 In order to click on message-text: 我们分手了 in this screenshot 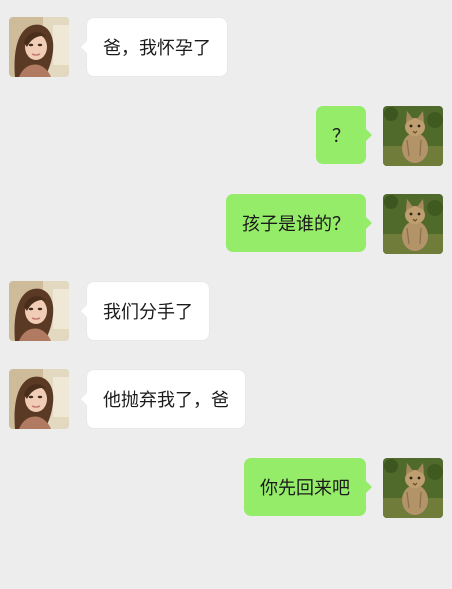, I will do `click(148, 312)`.